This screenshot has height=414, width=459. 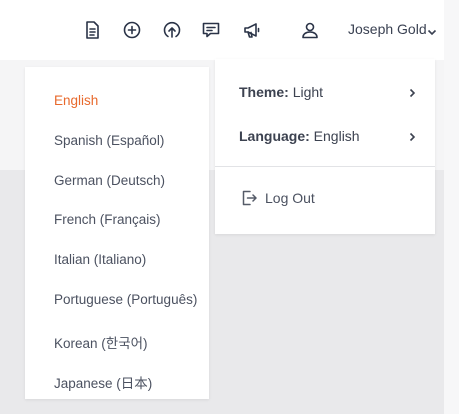 What do you see at coordinates (325, 92) in the screenshot?
I see `theme-menu-item: Theme: Light` at bounding box center [325, 92].